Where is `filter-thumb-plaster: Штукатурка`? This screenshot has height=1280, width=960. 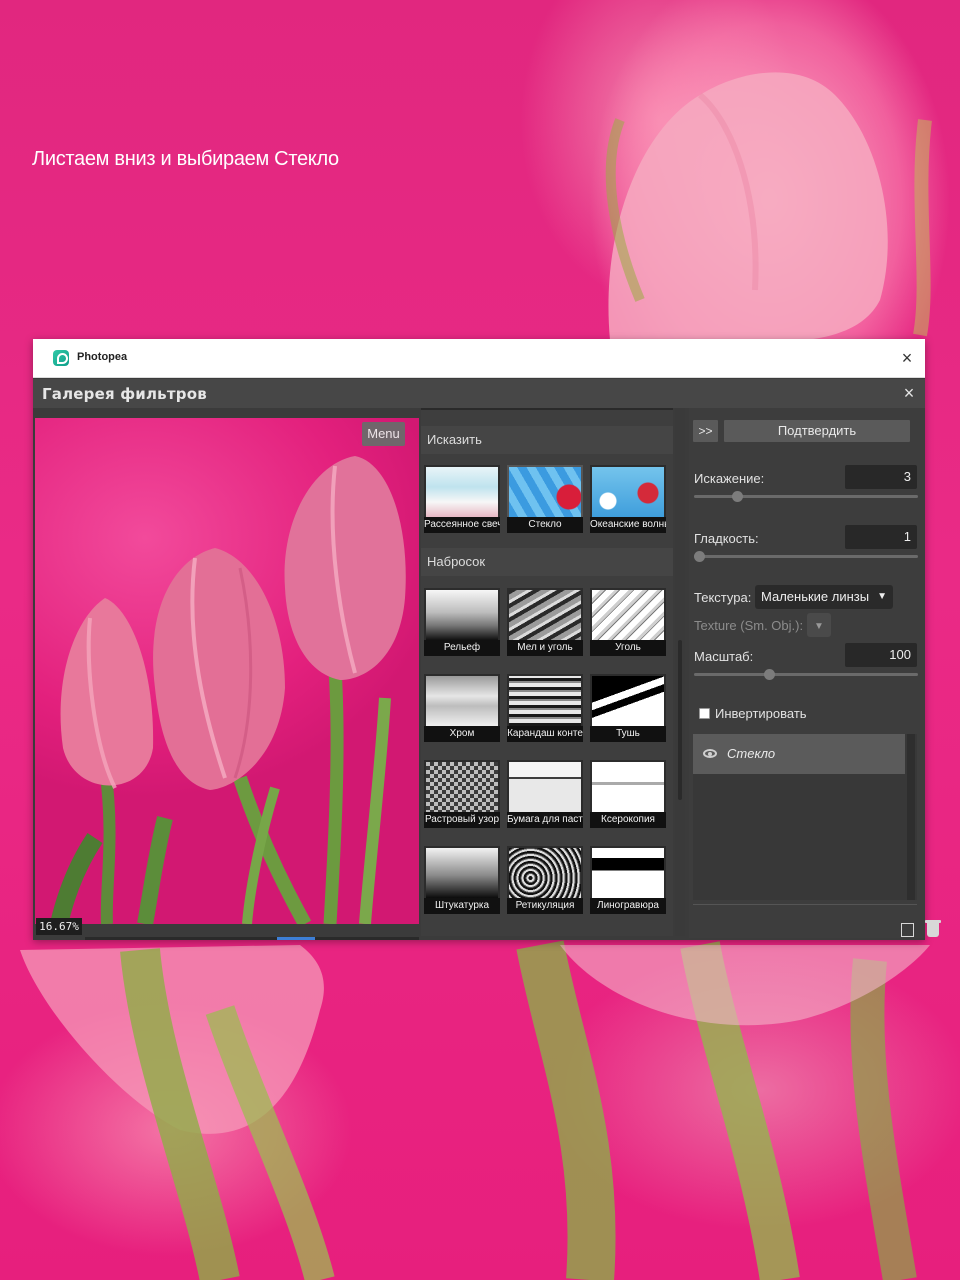 filter-thumb-plaster: Штукатурка is located at coordinates (462, 880).